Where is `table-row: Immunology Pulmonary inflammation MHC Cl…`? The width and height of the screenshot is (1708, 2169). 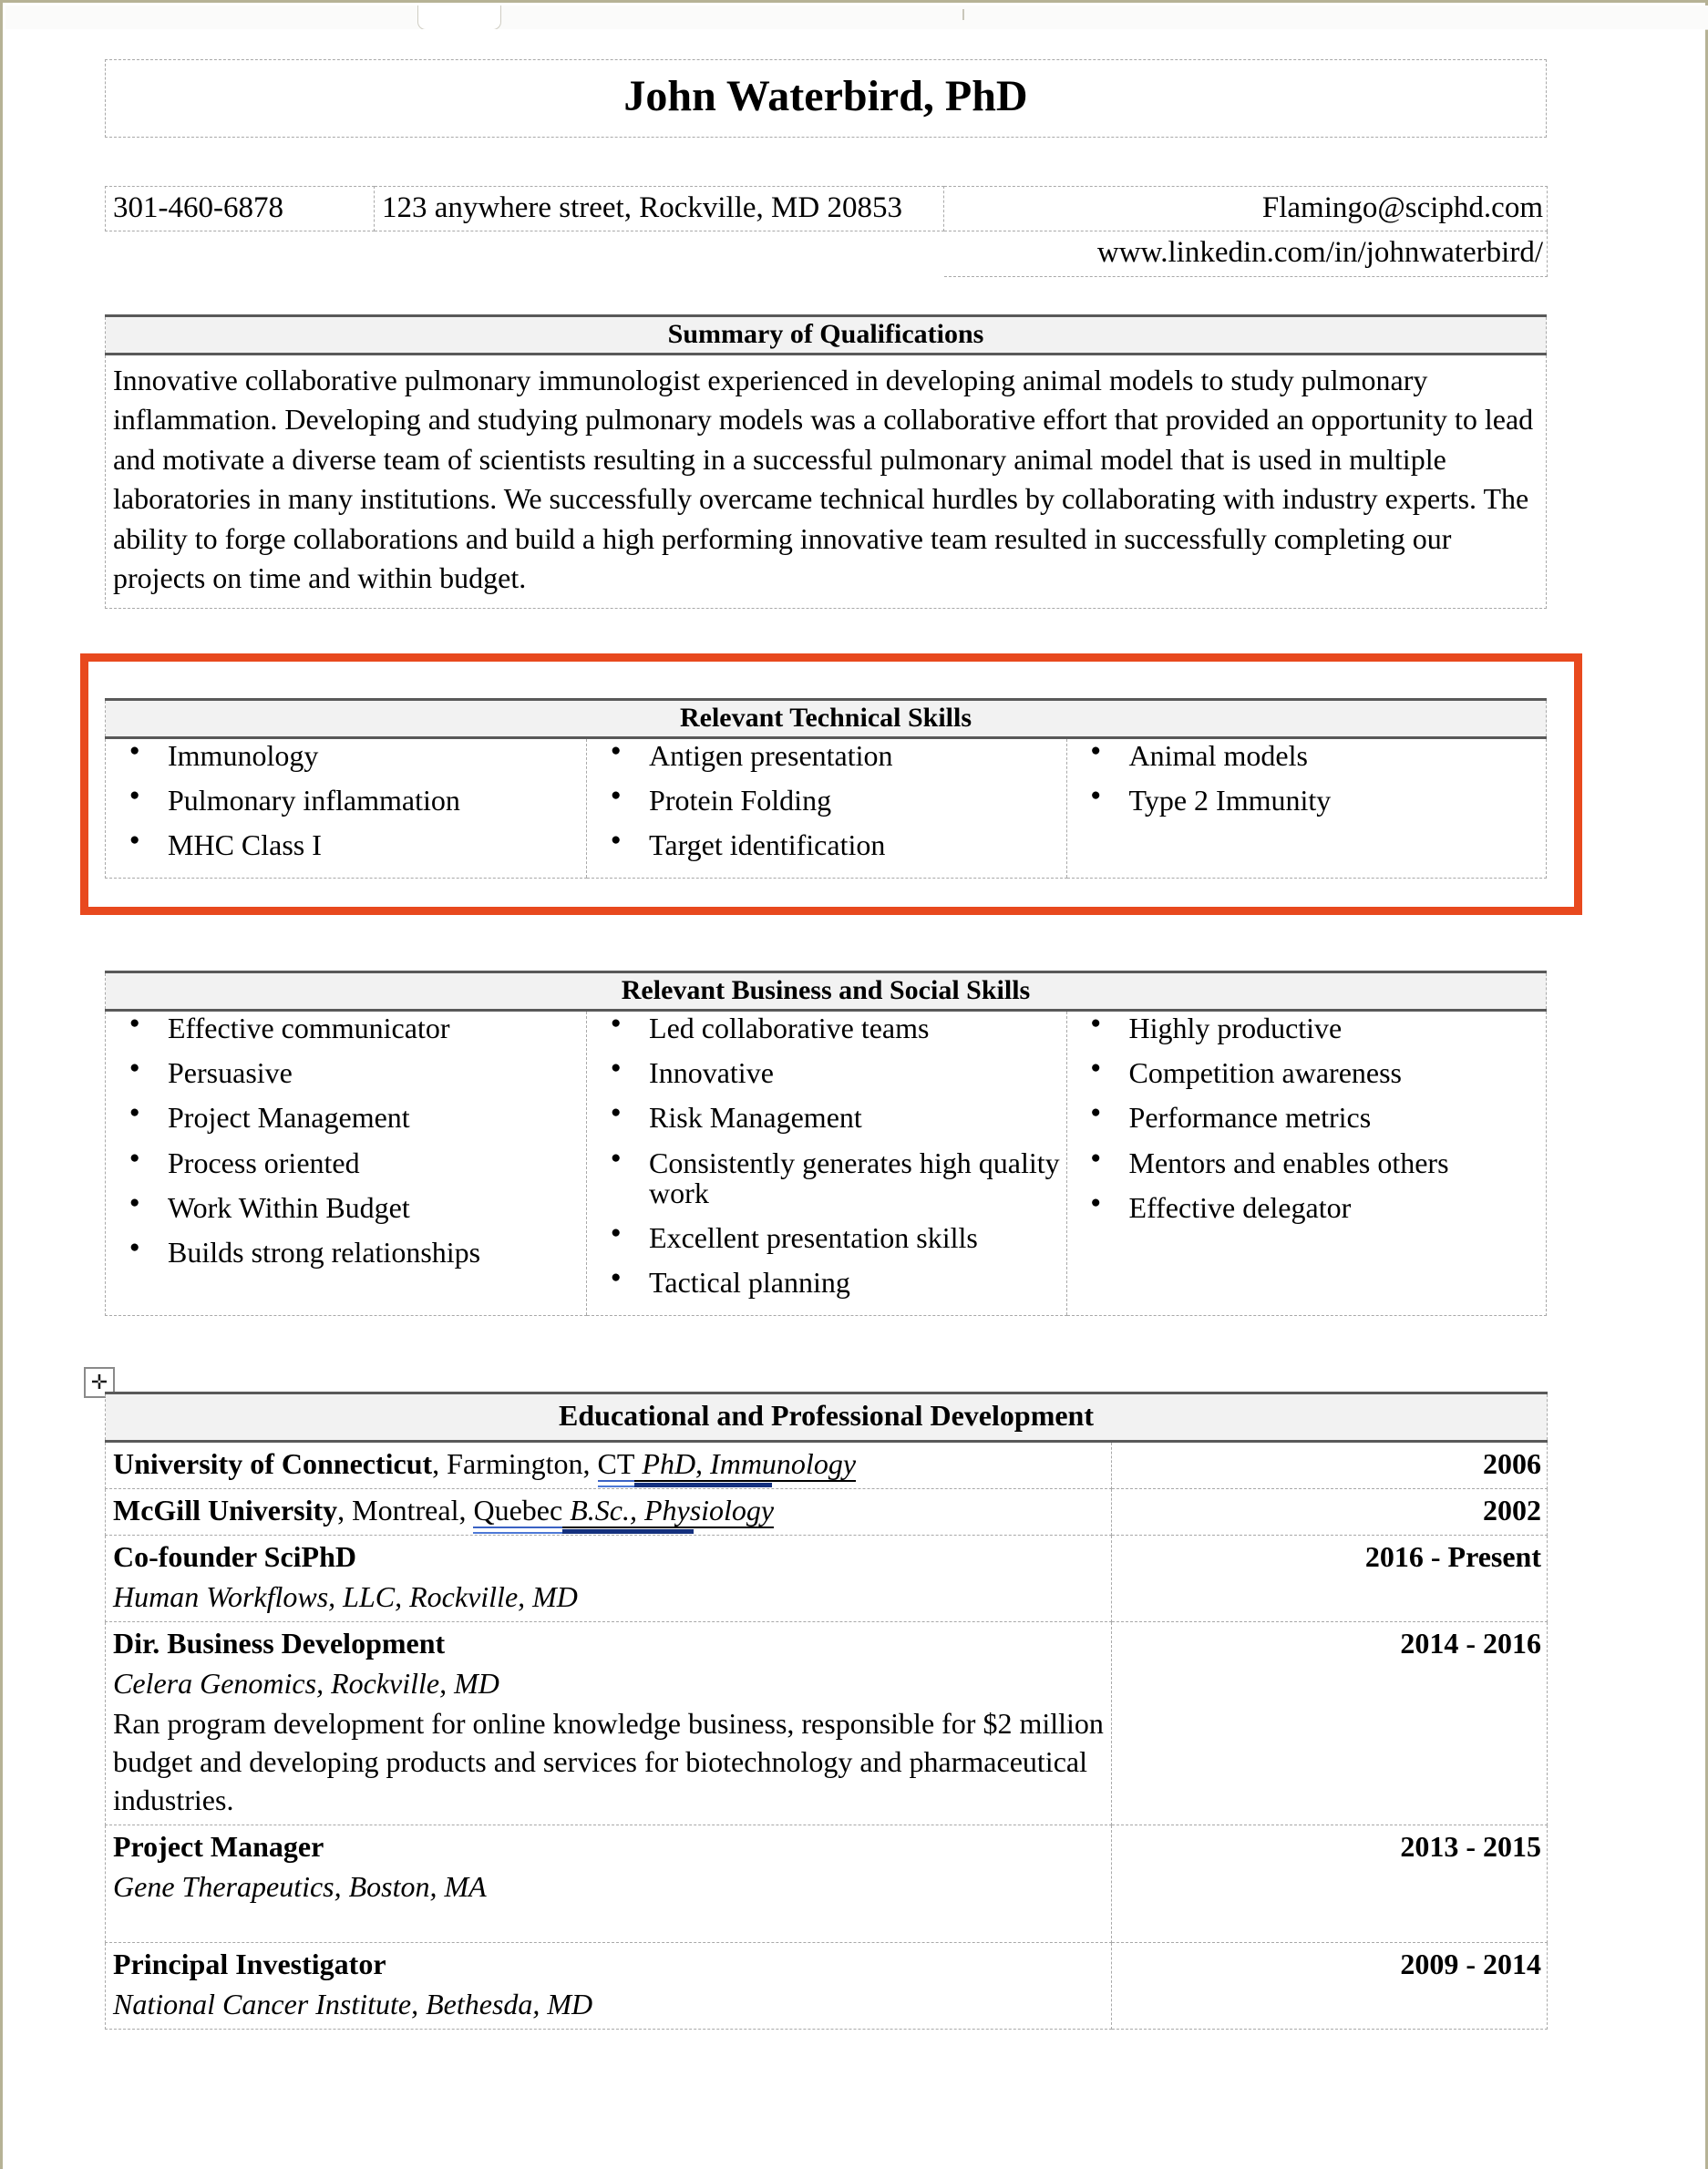
table-row: Immunology Pulmonary inflammation MHC Cl… is located at coordinates (826, 808).